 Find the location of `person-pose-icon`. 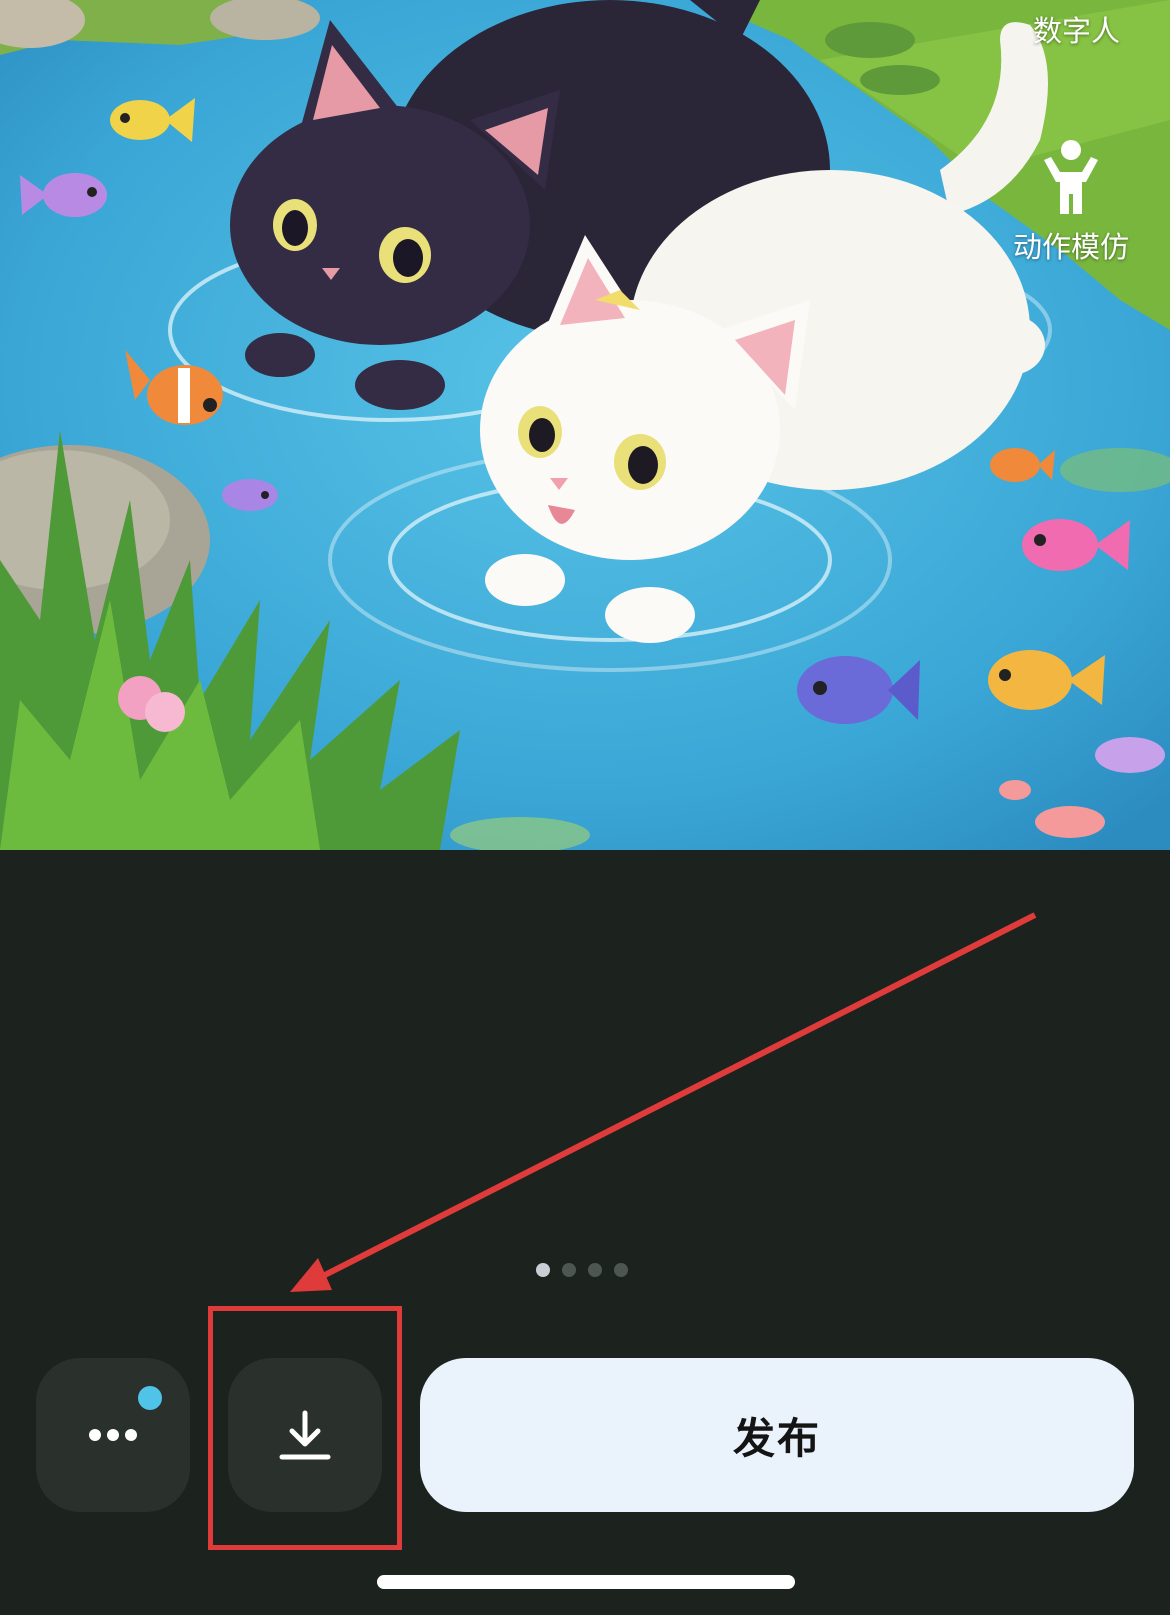

person-pose-icon is located at coordinates (1071, 177).